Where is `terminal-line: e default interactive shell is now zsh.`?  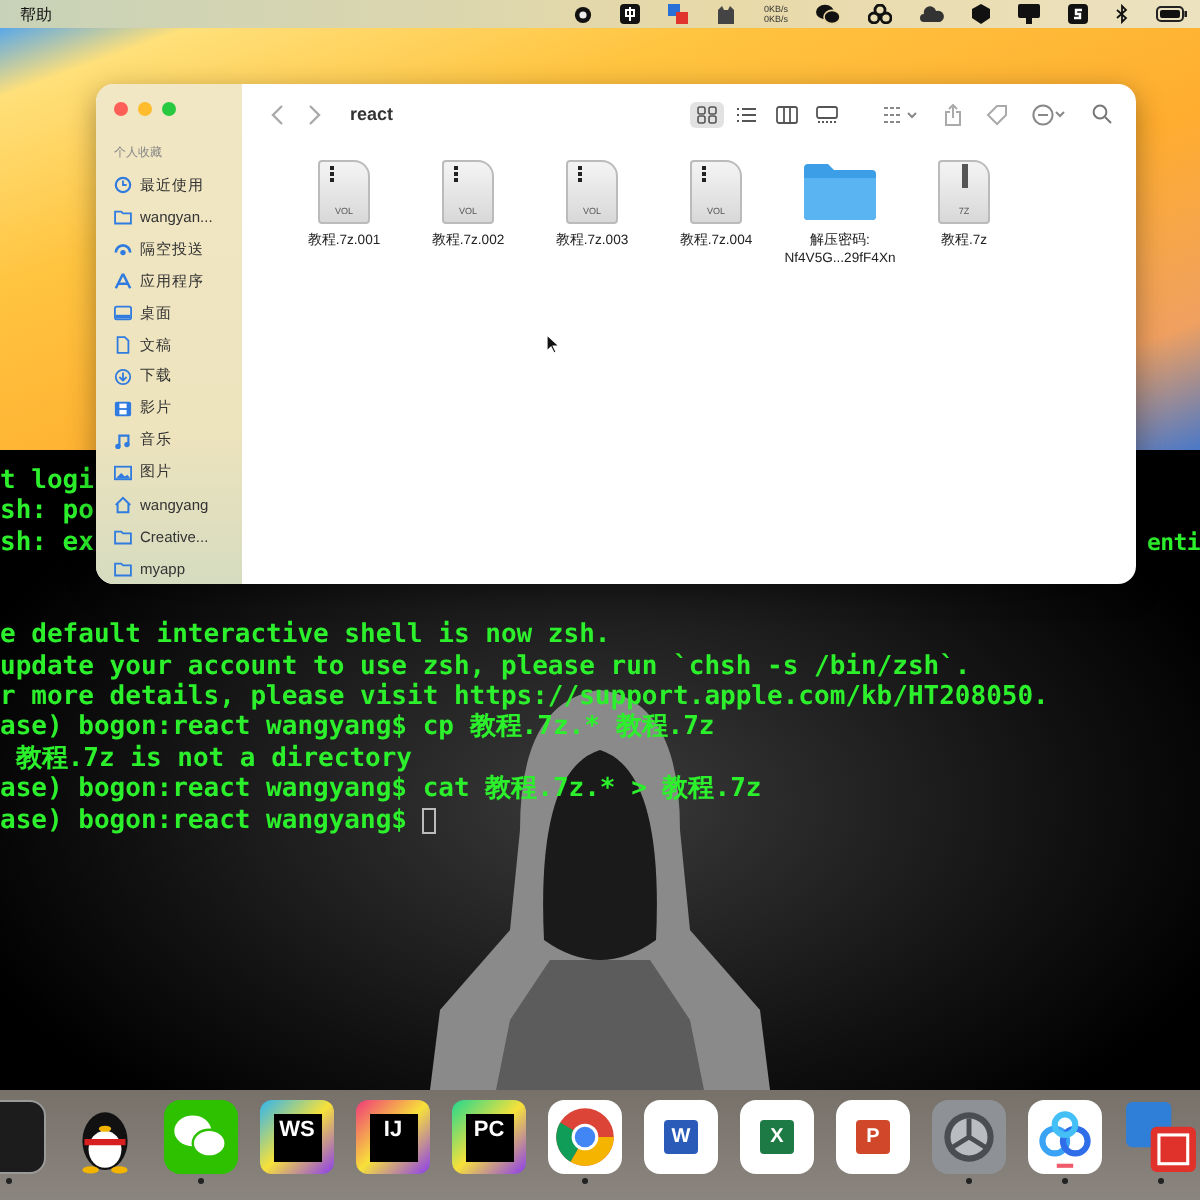
terminal-line: e default interactive shell is now zsh. is located at coordinates (305, 635).